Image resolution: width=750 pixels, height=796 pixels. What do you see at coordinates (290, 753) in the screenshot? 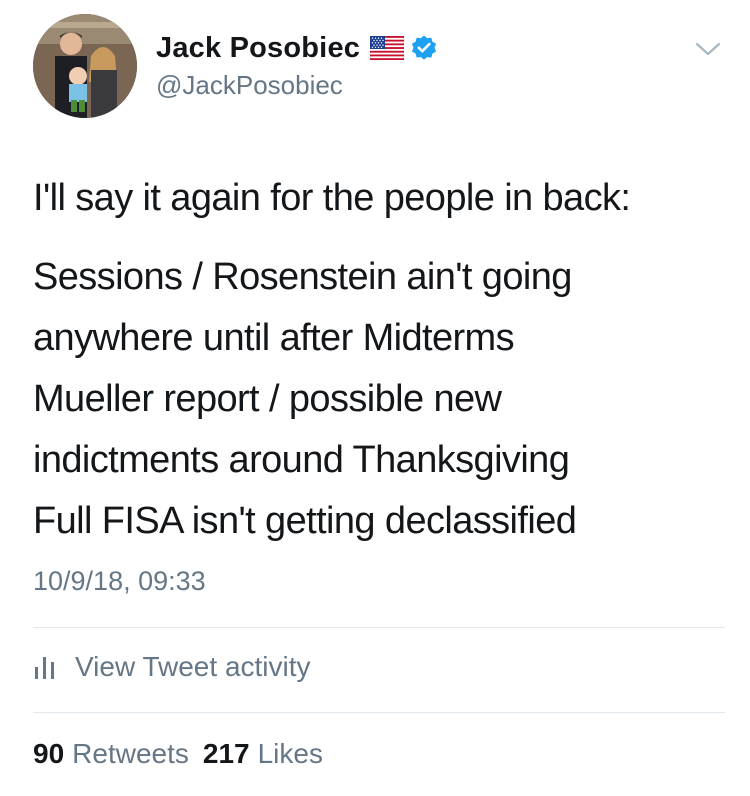
I see `likes-label: Likes` at bounding box center [290, 753].